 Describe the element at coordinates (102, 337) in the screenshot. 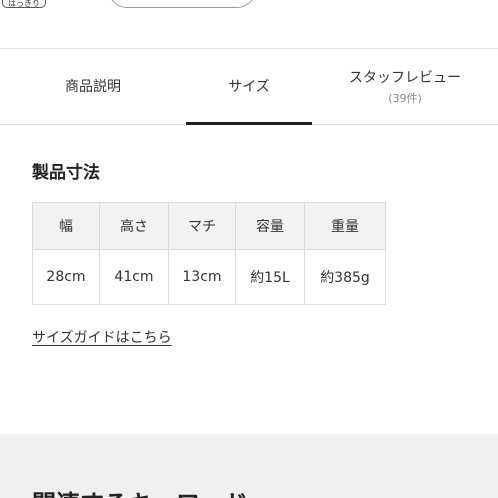

I see `size-guide-link: サイズガイドはこちら` at that location.